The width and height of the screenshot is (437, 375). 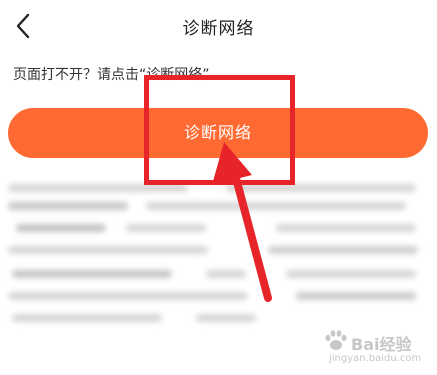 I want to click on watermark-brand: Bai经验, so click(x=381, y=344).